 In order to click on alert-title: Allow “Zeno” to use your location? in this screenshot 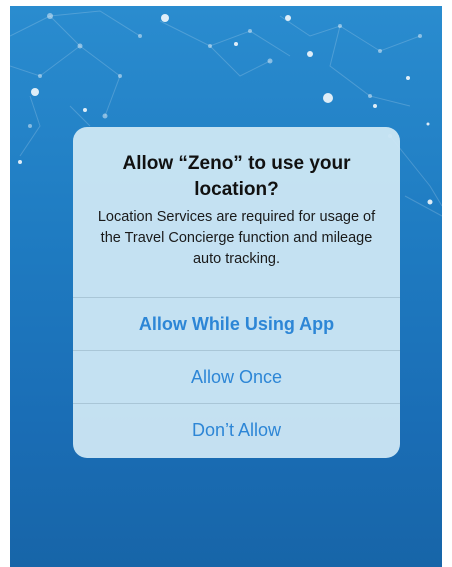, I will do `click(236, 176)`.